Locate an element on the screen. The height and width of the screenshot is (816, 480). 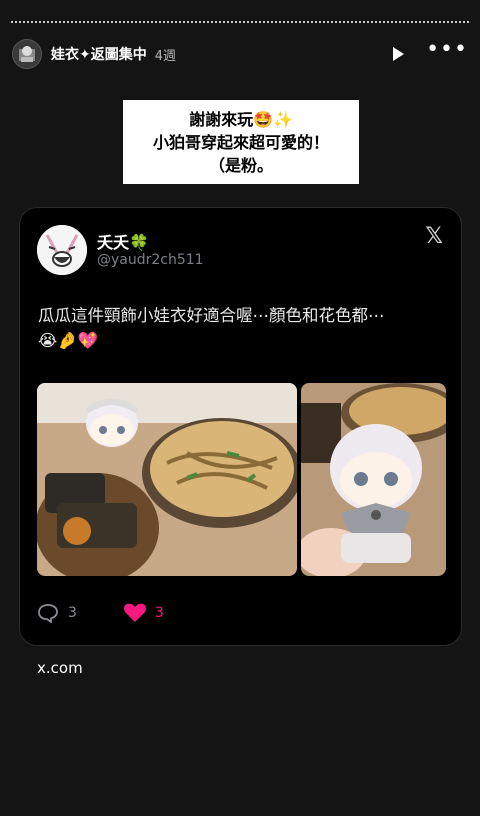
story-text-note: 謝謝來玩🤩✨ 小狛哥穿起來超可愛的！ （是粉。 is located at coordinates (241, 142).